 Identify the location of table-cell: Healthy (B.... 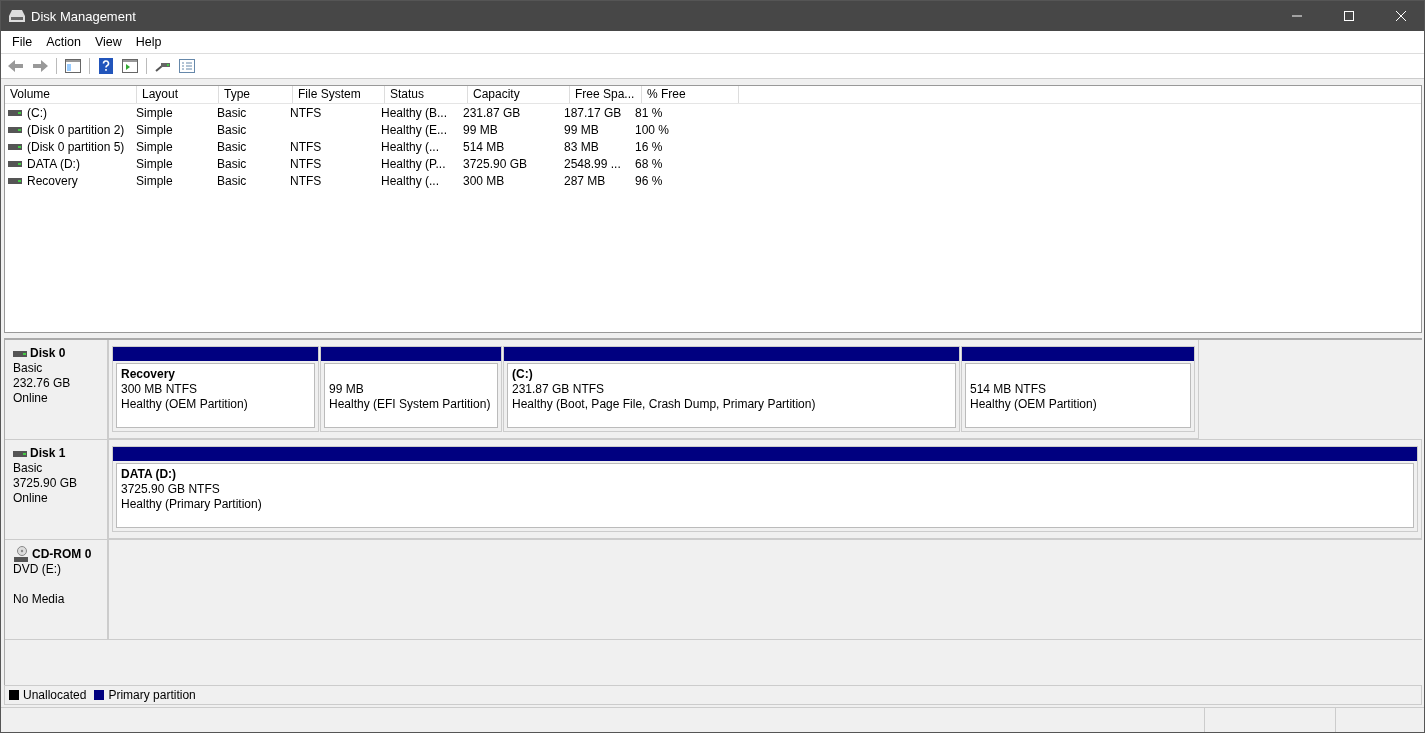
(414, 112).